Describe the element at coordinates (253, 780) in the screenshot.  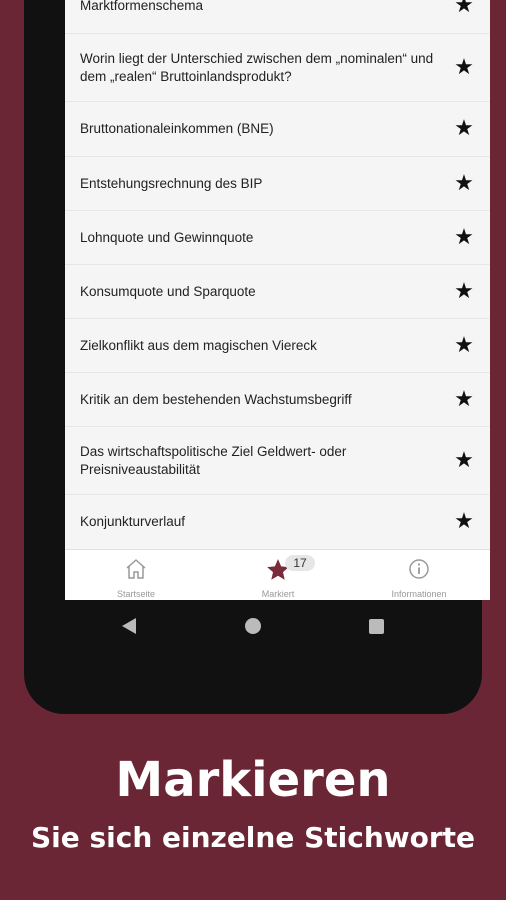
I see `promo-headline: Markieren` at that location.